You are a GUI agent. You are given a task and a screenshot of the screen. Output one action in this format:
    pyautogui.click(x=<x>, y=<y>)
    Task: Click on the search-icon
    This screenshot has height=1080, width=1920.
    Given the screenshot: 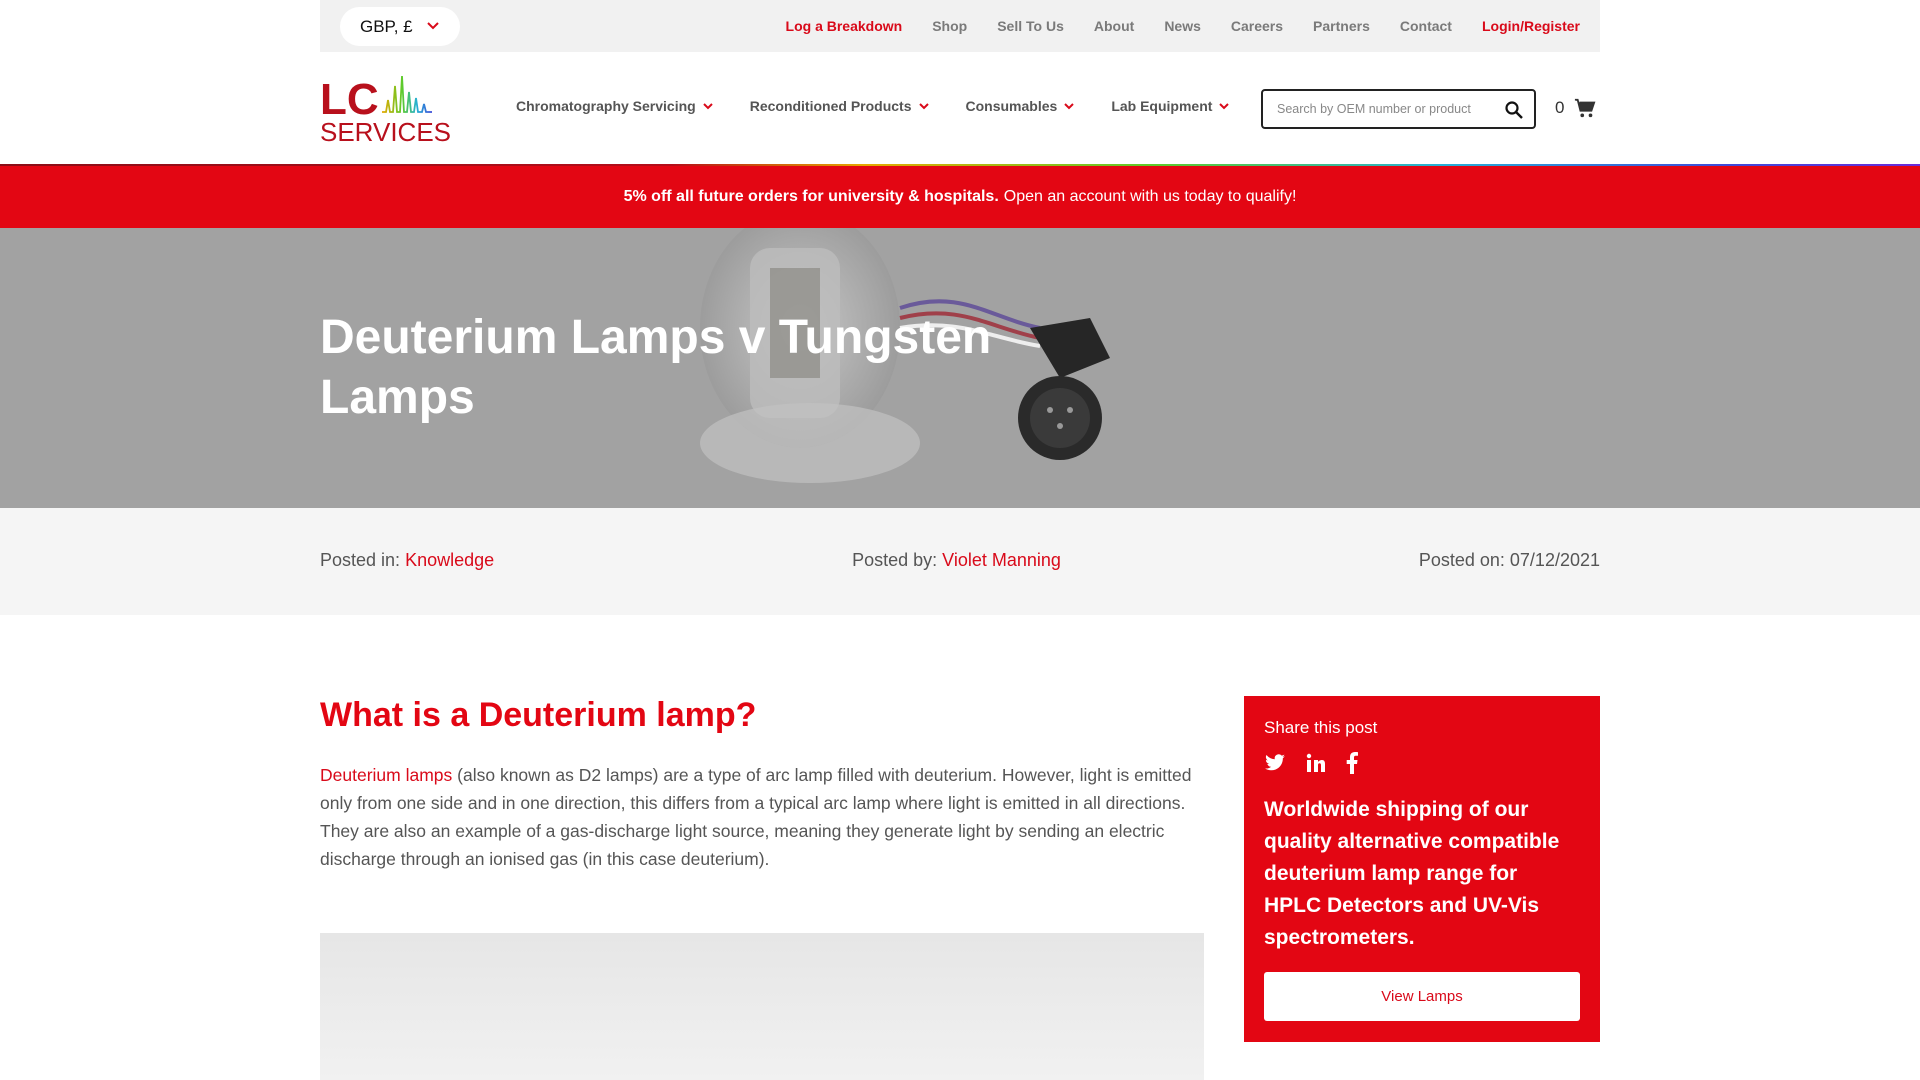 What is the action you would take?
    pyautogui.click(x=1514, y=110)
    